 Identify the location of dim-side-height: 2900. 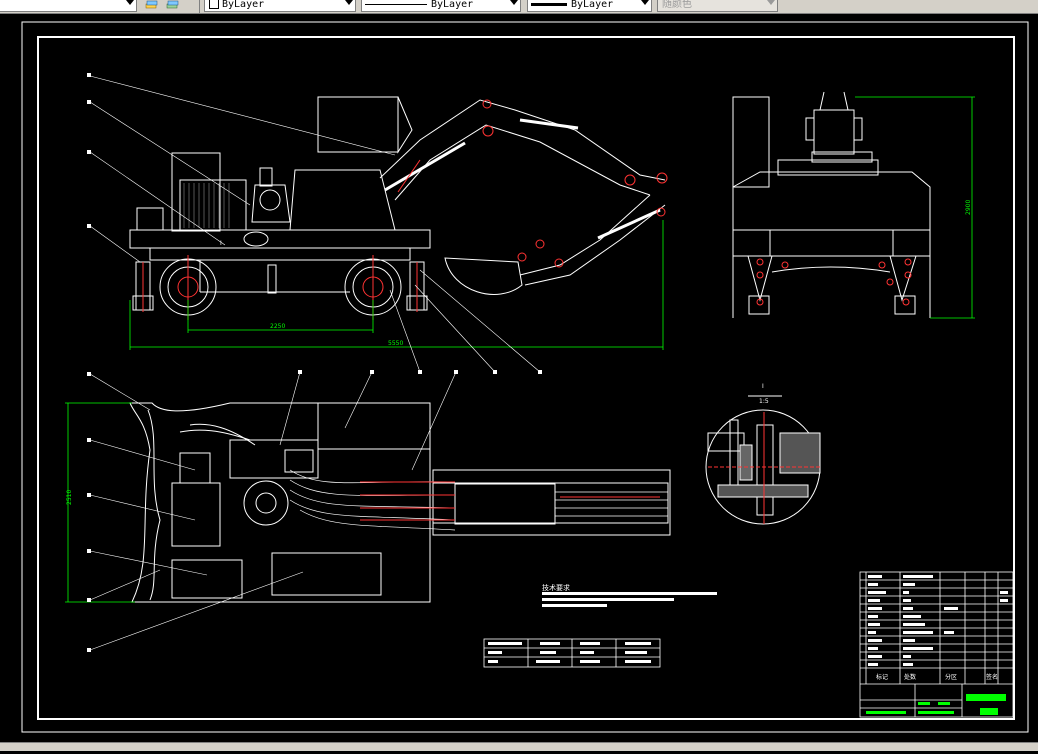
(968, 207).